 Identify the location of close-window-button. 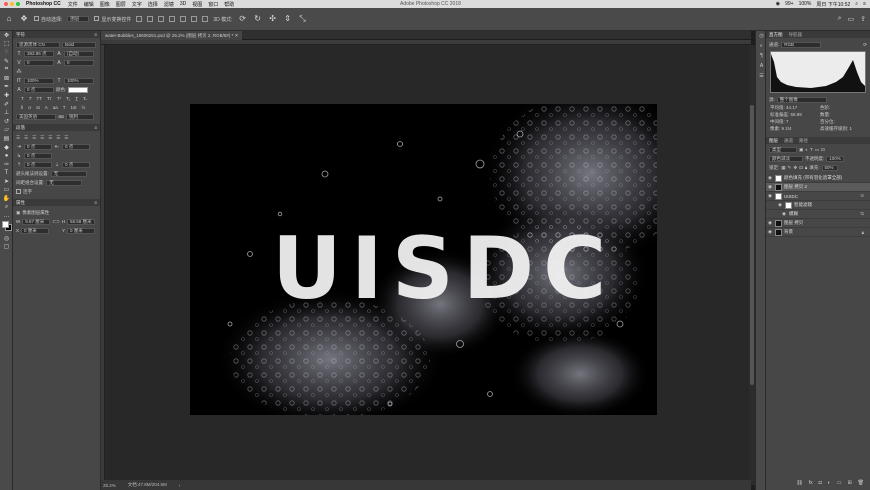
(6, 4).